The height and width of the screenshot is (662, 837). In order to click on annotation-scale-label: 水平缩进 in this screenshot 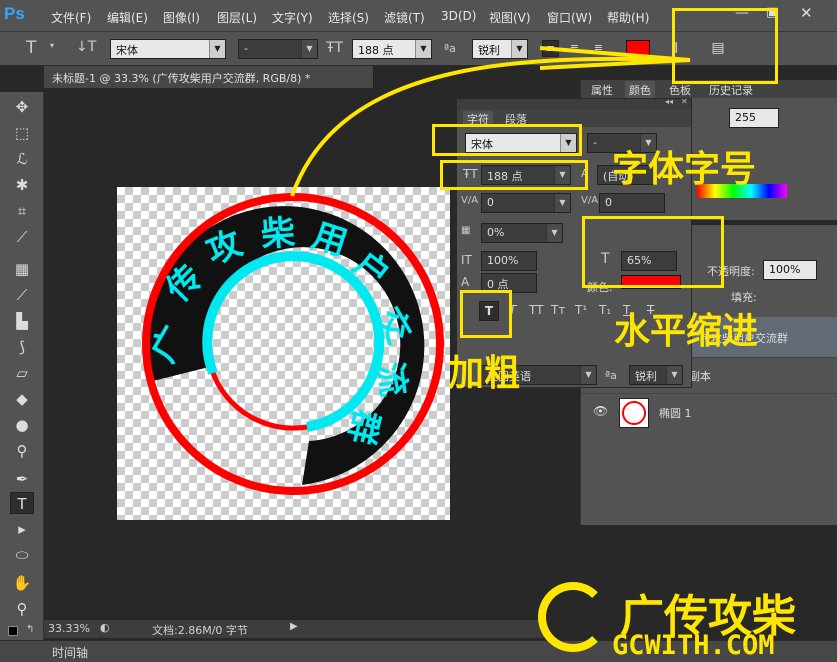, I will do `click(686, 331)`.